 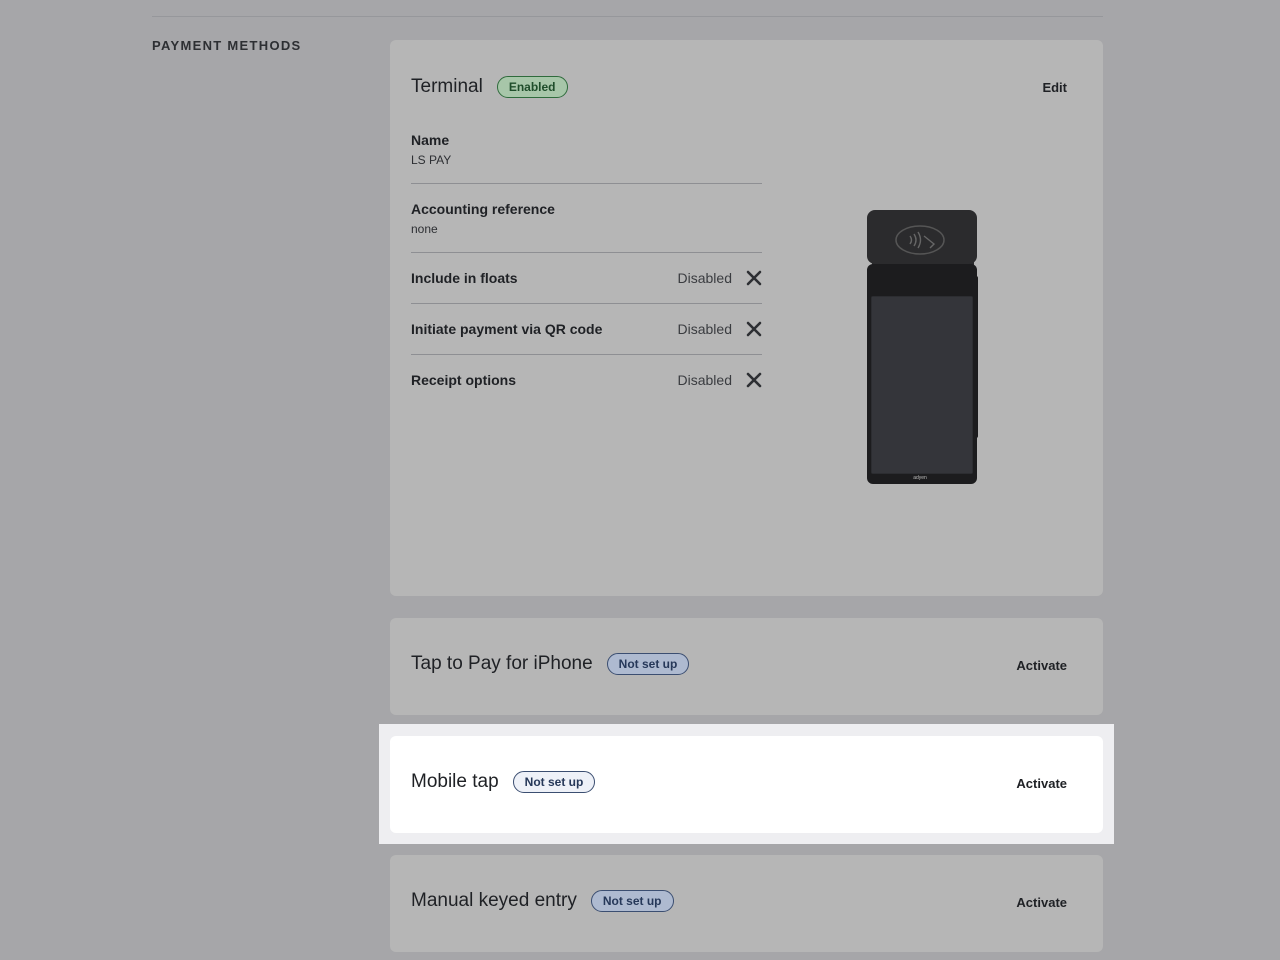 I want to click on mobile-tap-title: Mobile tap, so click(x=455, y=781).